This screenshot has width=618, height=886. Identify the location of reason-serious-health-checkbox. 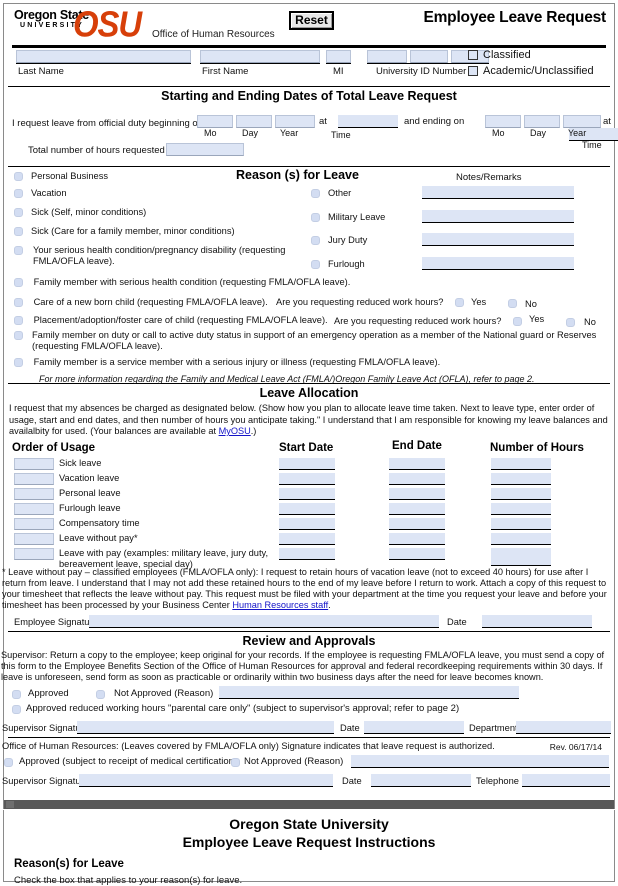
(18, 250).